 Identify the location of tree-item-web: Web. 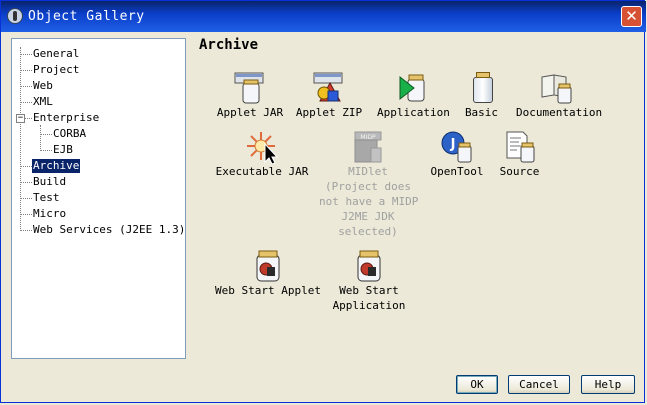
(43, 86).